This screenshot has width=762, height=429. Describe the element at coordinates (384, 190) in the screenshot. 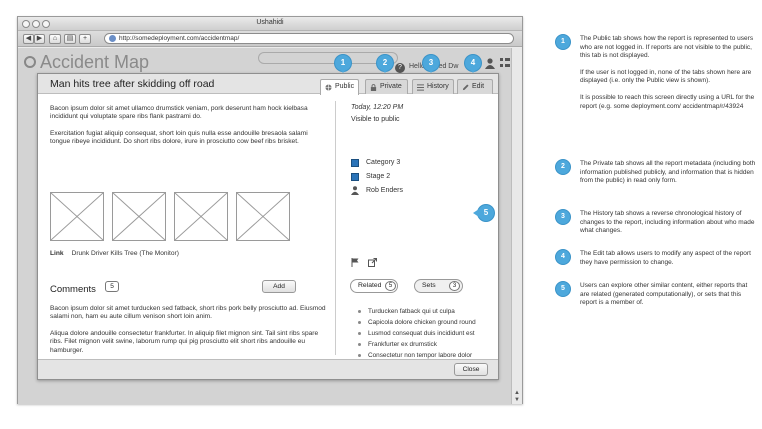

I see `author-name: Rob Enders` at that location.